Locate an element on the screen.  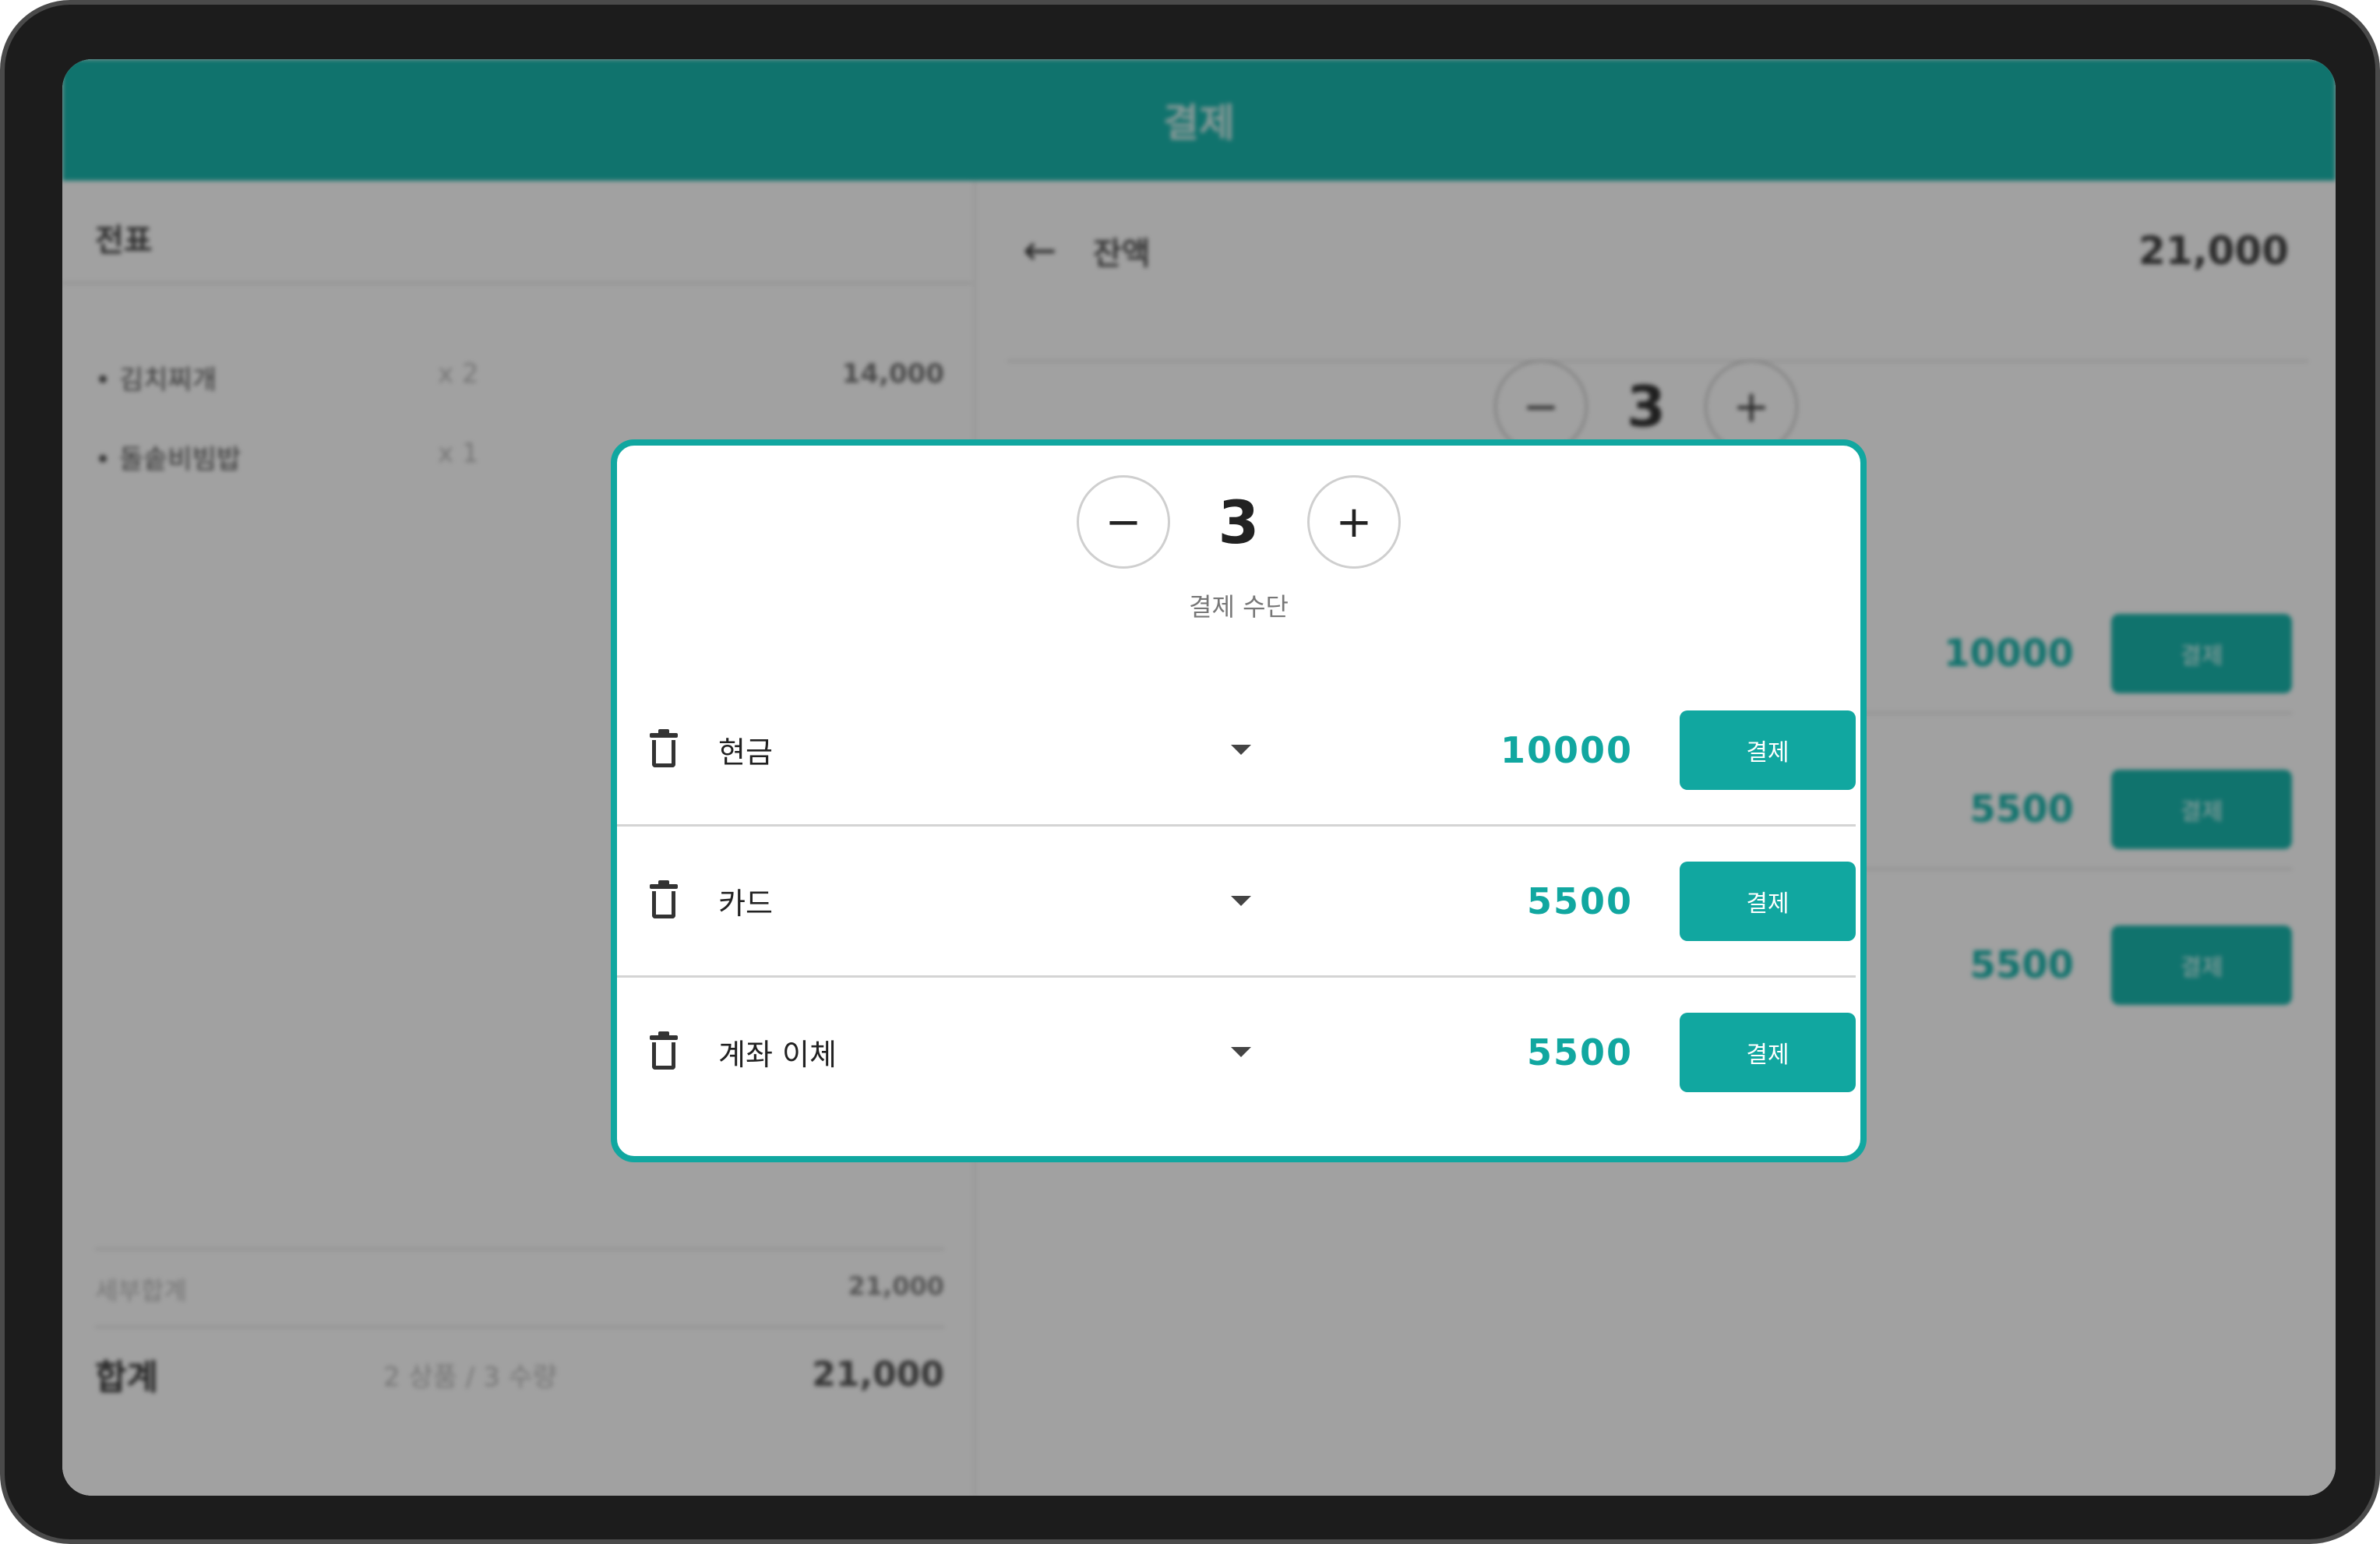
split-count-value: 3 is located at coordinates (1239, 522).